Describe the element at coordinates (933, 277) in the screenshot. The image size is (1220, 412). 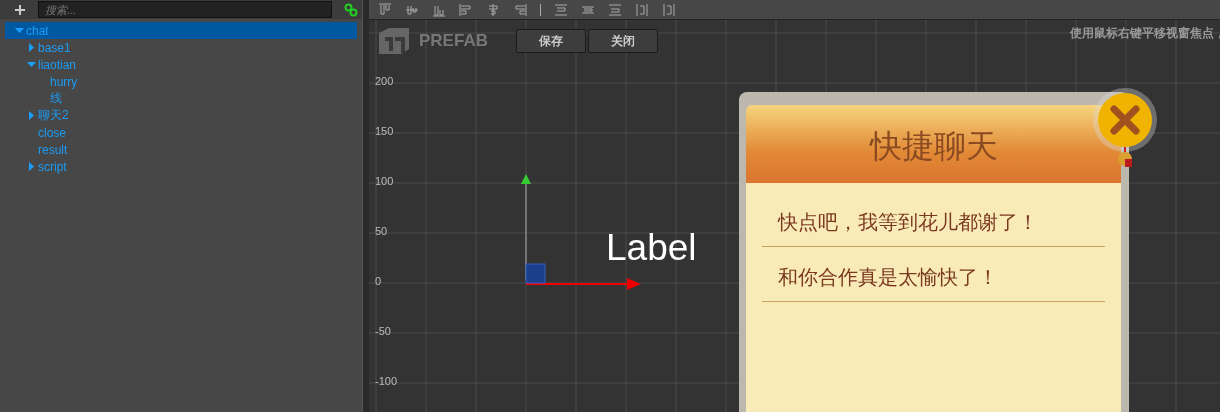
I see `quick-message: 和你合作真是太愉快了！` at that location.